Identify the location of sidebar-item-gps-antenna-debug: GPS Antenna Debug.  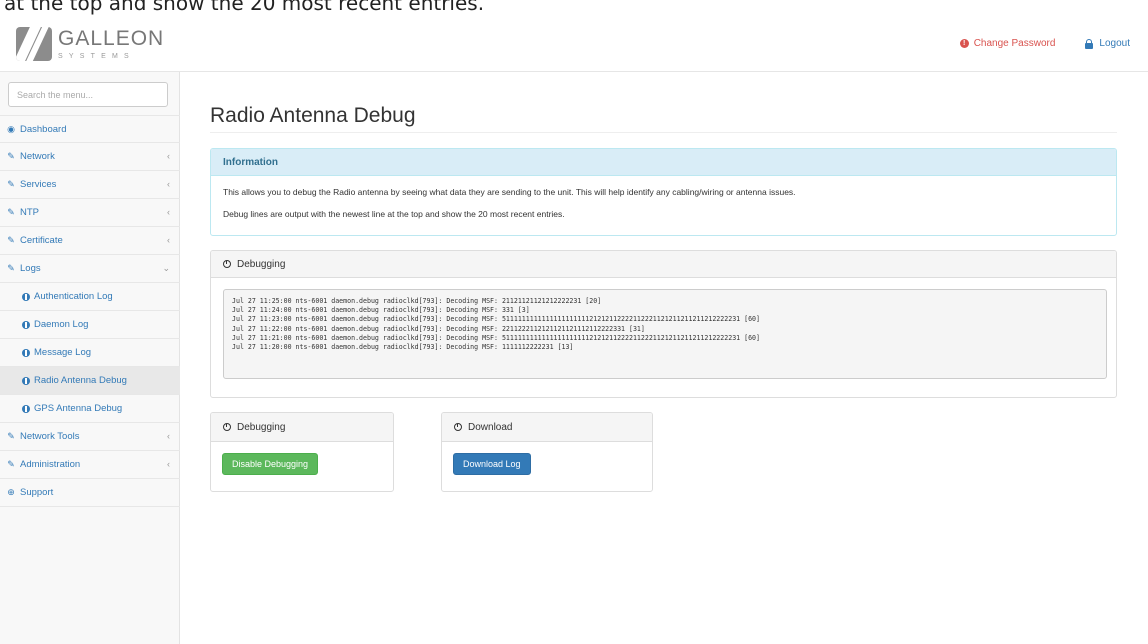
(90, 409).